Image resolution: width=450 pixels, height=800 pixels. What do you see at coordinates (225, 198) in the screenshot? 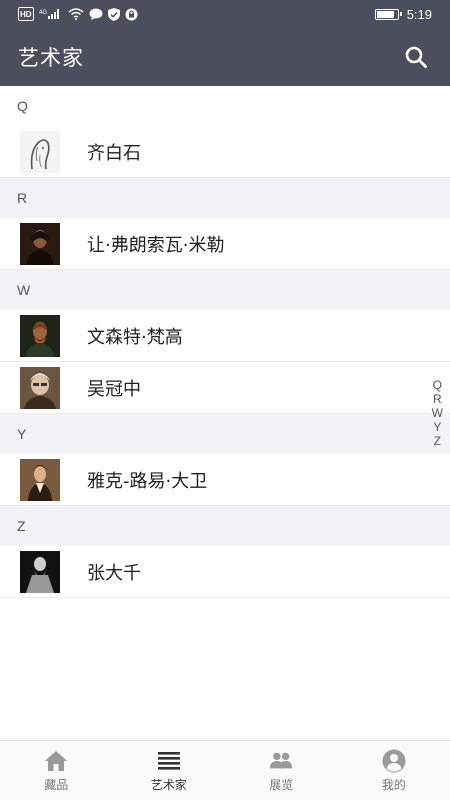
I see `section-header-r: R` at bounding box center [225, 198].